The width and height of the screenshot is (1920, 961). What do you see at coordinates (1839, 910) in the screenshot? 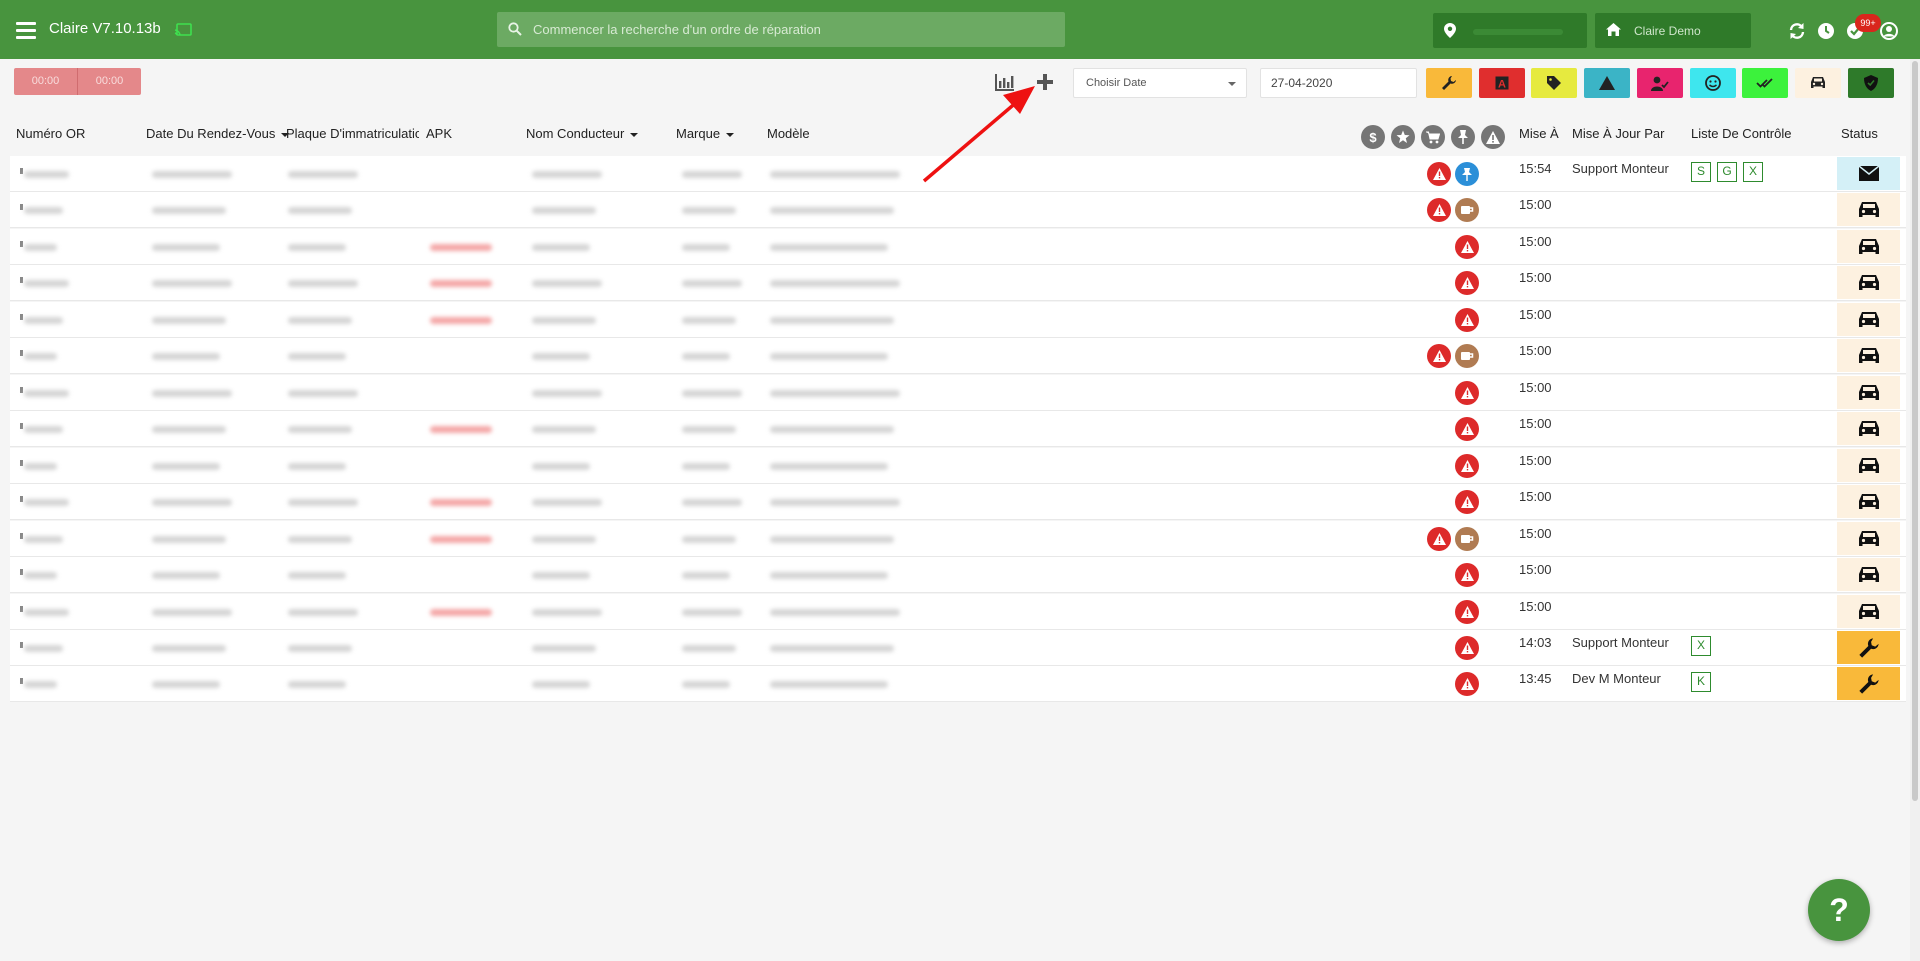
I see `help-button: ?` at bounding box center [1839, 910].